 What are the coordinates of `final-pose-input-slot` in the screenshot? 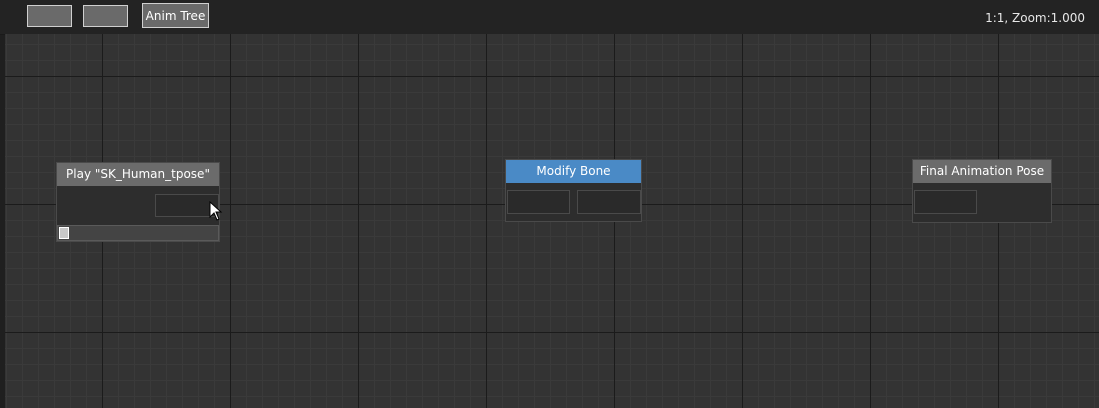 It's located at (945, 202).